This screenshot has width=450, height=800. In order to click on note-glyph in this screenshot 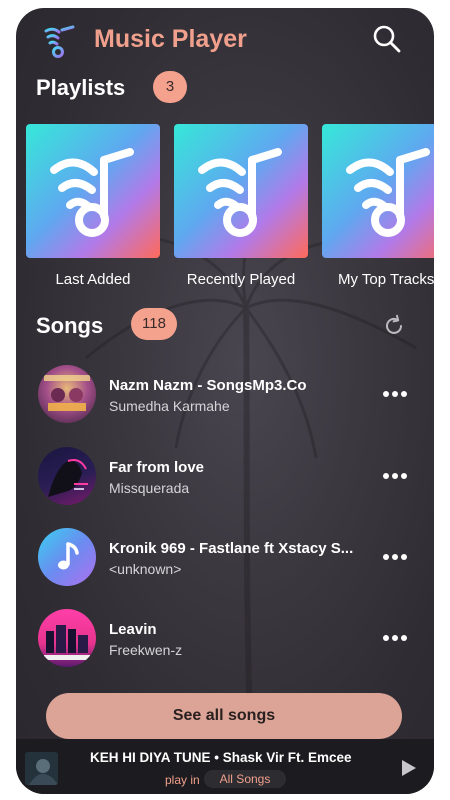, I will do `click(68, 556)`.